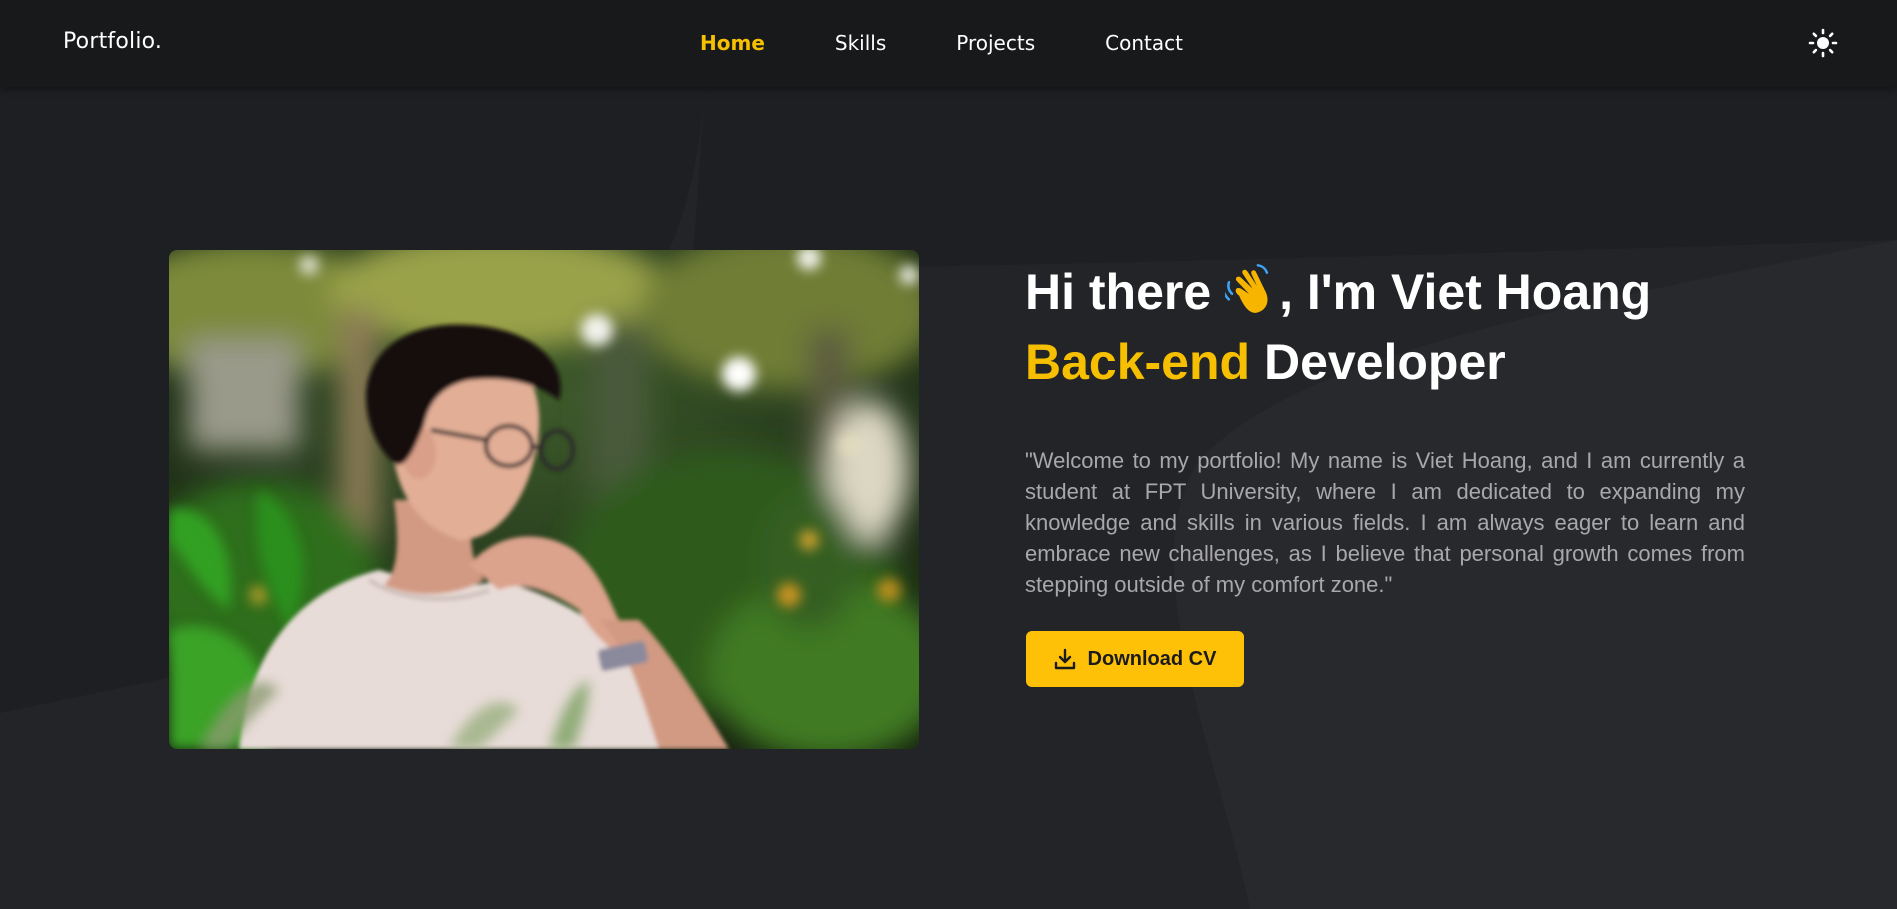  I want to click on waving-hand-icon, so click(1247, 288).